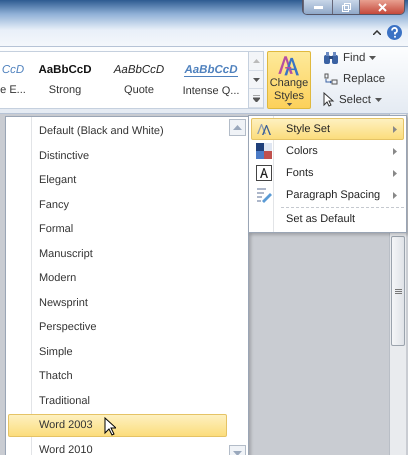  What do you see at coordinates (117, 376) in the screenshot?
I see `theme-option: Thatch` at bounding box center [117, 376].